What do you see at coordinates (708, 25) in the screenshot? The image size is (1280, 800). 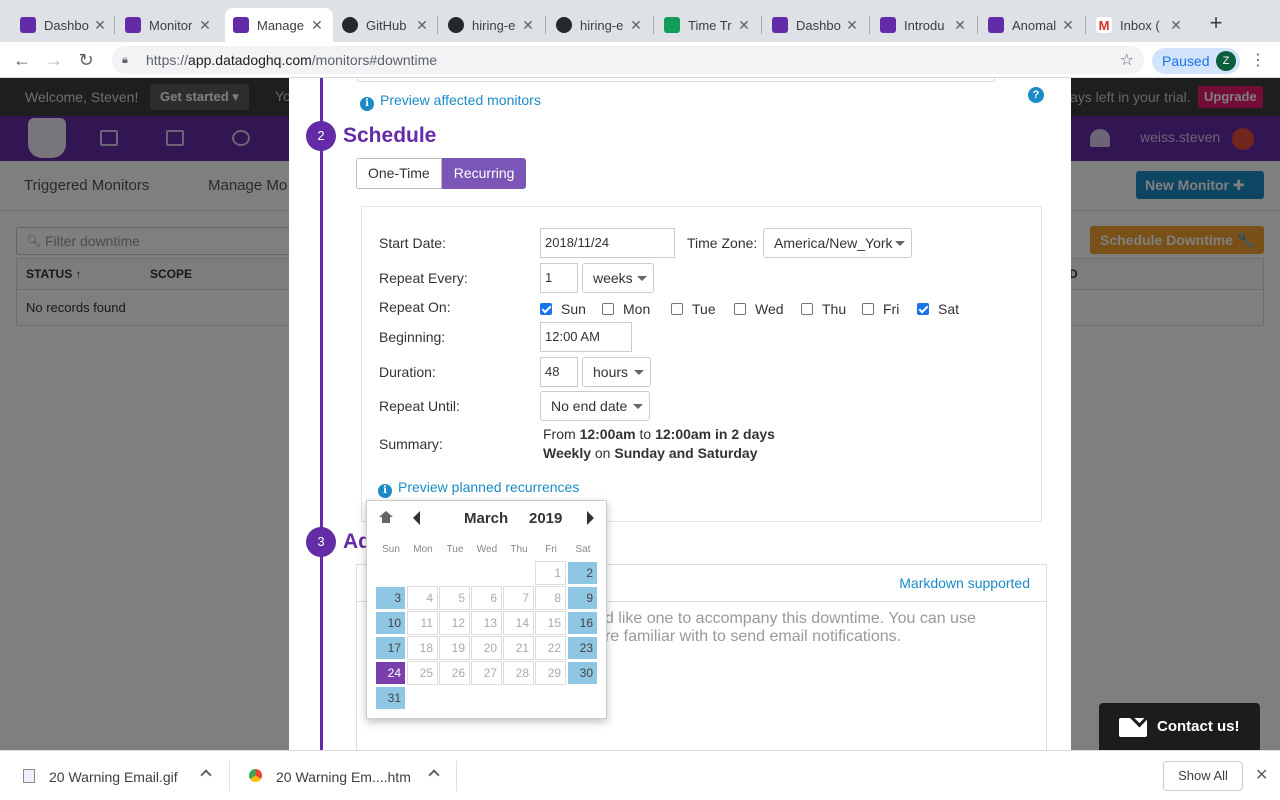 I see `browser-tab: Time Tr ✕` at bounding box center [708, 25].